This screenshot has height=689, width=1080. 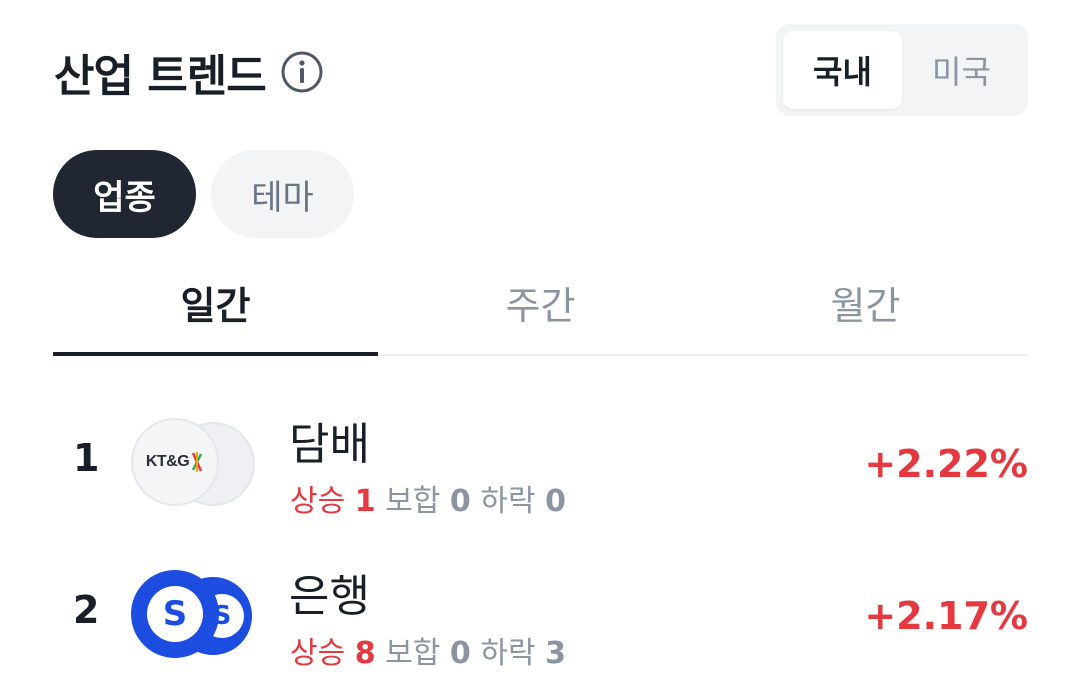 I want to click on section-header: 산업 트렌드, so click(x=189, y=72).